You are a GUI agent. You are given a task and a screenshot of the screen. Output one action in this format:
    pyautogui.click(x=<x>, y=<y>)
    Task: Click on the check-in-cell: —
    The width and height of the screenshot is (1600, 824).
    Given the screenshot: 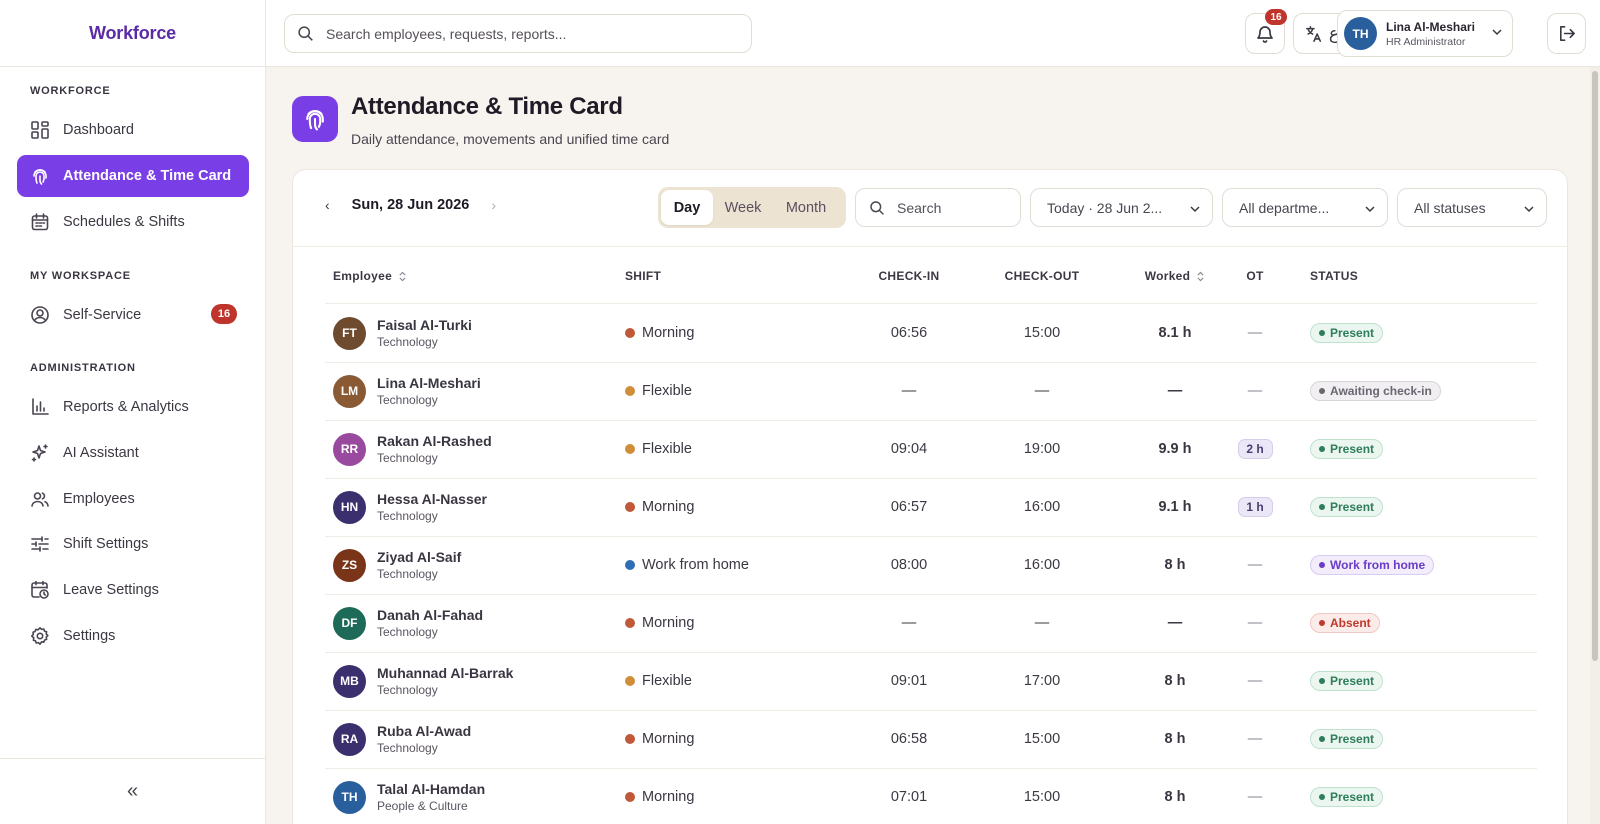 What is the action you would take?
    pyautogui.click(x=909, y=391)
    